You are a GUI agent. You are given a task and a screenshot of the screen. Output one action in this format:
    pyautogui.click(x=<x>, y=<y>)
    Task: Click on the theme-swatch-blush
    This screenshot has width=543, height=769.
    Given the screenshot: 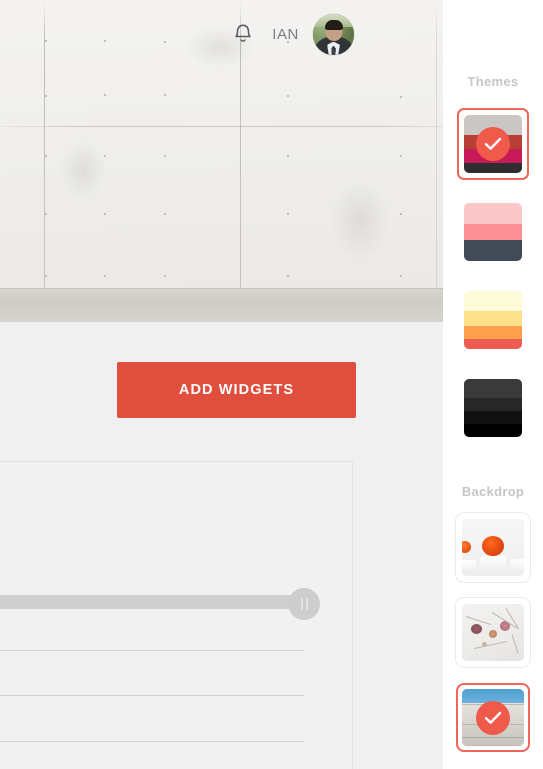 What is the action you would take?
    pyautogui.click(x=493, y=232)
    